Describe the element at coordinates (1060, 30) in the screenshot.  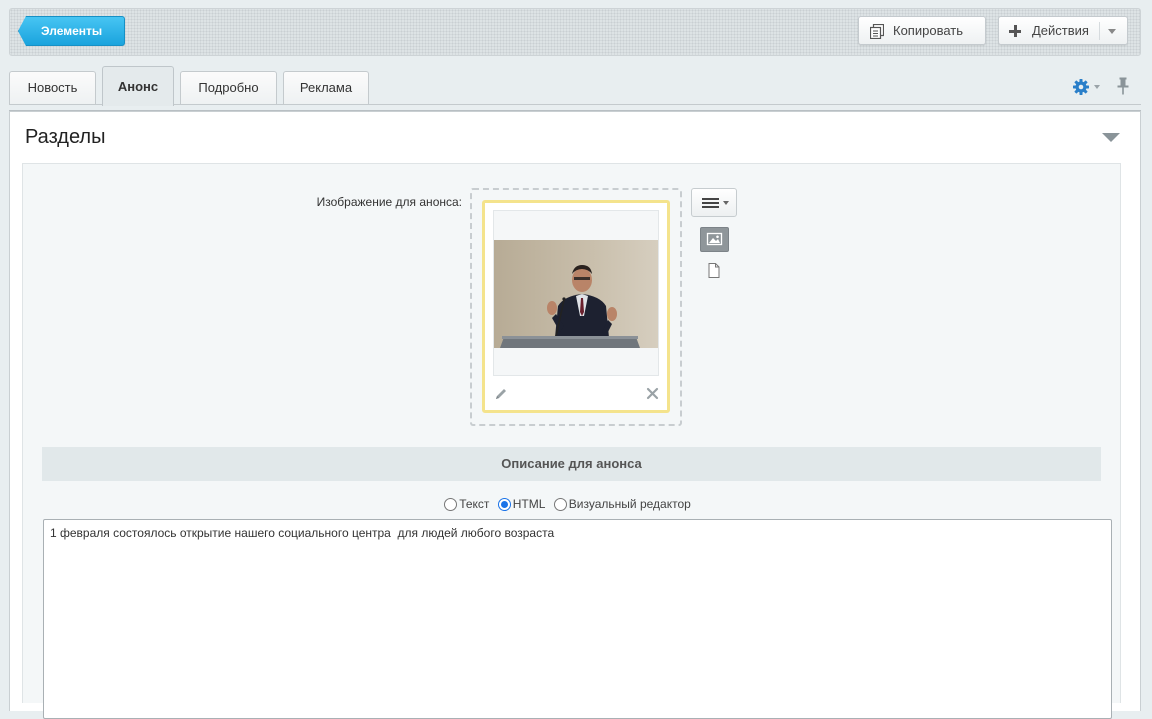
I see `actions-button-label: Действия` at that location.